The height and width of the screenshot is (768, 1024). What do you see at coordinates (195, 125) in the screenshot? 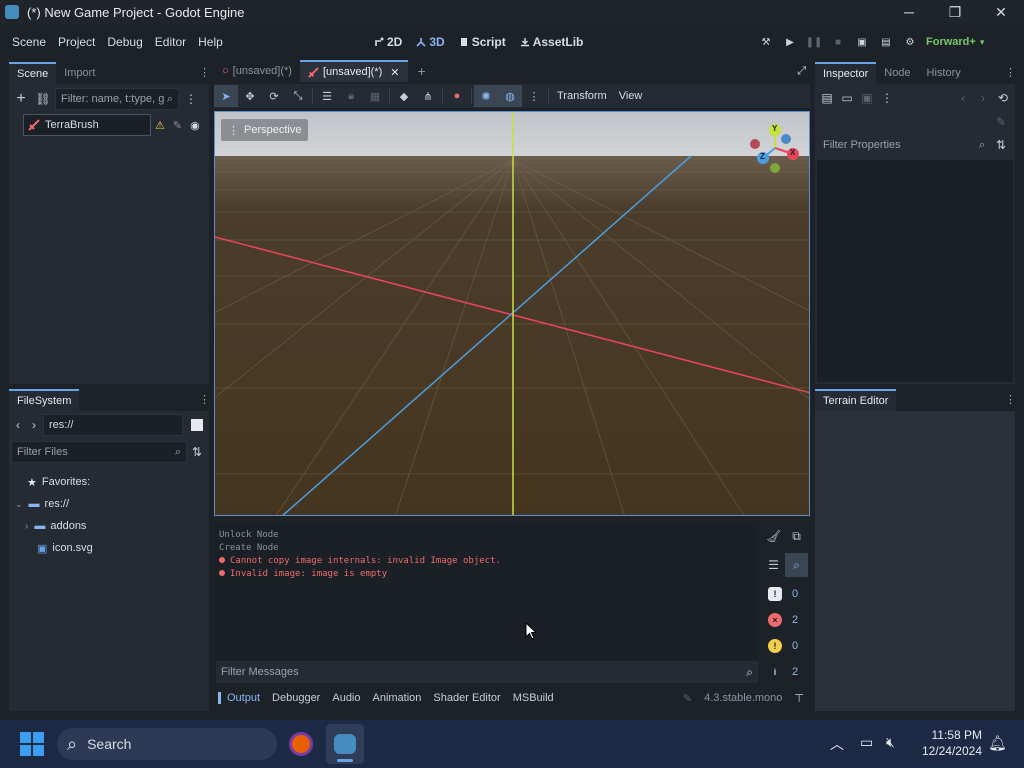
I see `visibility-eye-icon: ◉` at bounding box center [195, 125].